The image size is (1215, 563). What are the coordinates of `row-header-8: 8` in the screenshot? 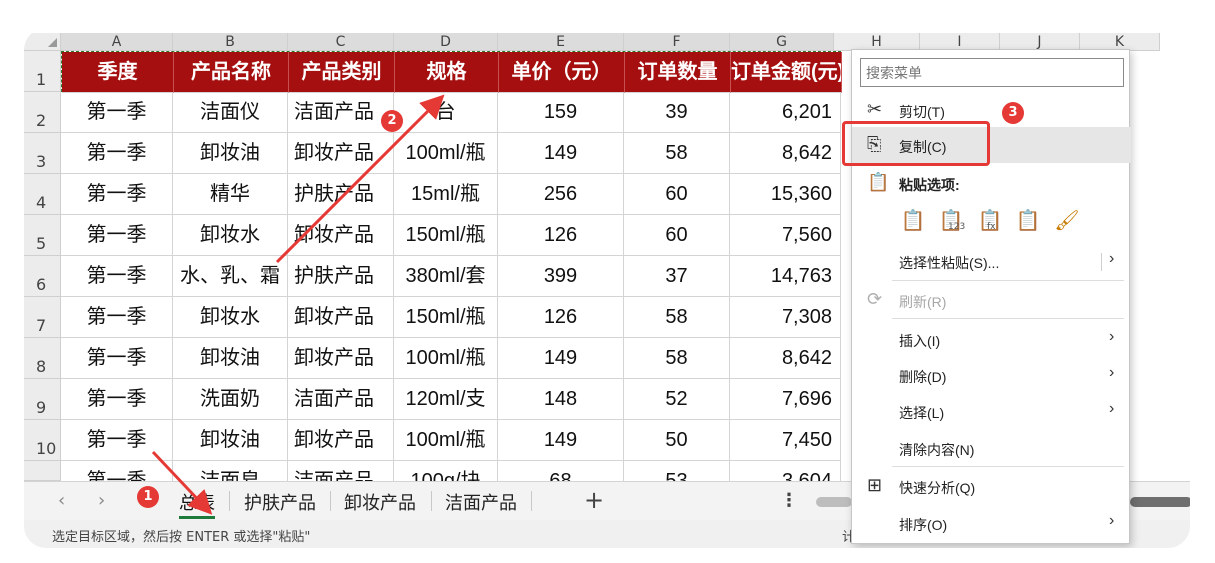 It's located at (42, 358).